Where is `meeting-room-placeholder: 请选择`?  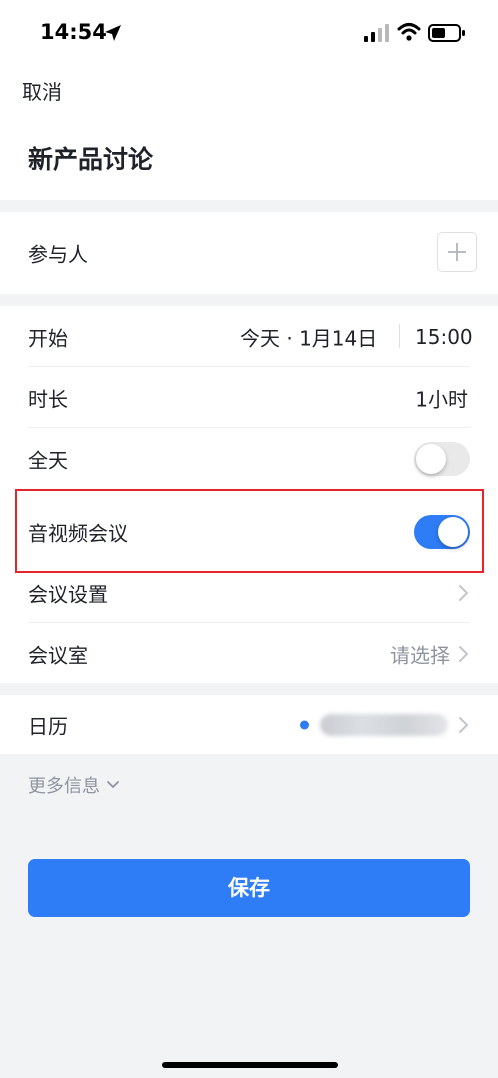 meeting-room-placeholder: 请选择 is located at coordinates (420, 655).